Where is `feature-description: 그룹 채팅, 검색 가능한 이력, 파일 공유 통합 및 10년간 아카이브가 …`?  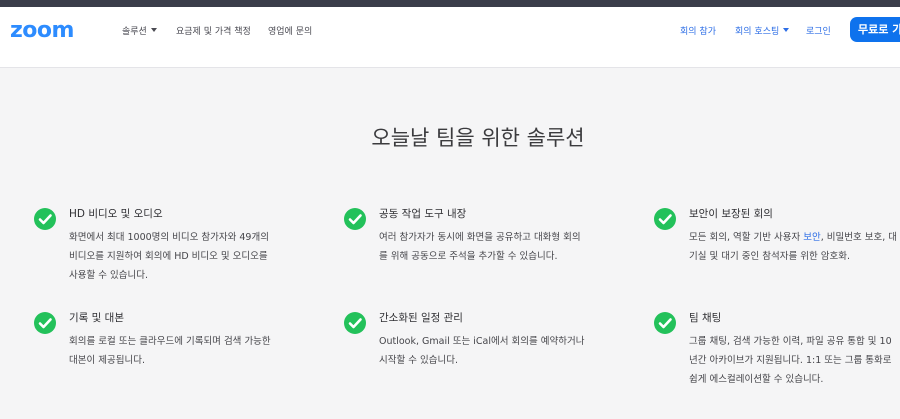 feature-description: 그룹 채팅, 검색 가능한 이력, 파일 공유 통합 및 10년간 아카이브가 … is located at coordinates (790, 360).